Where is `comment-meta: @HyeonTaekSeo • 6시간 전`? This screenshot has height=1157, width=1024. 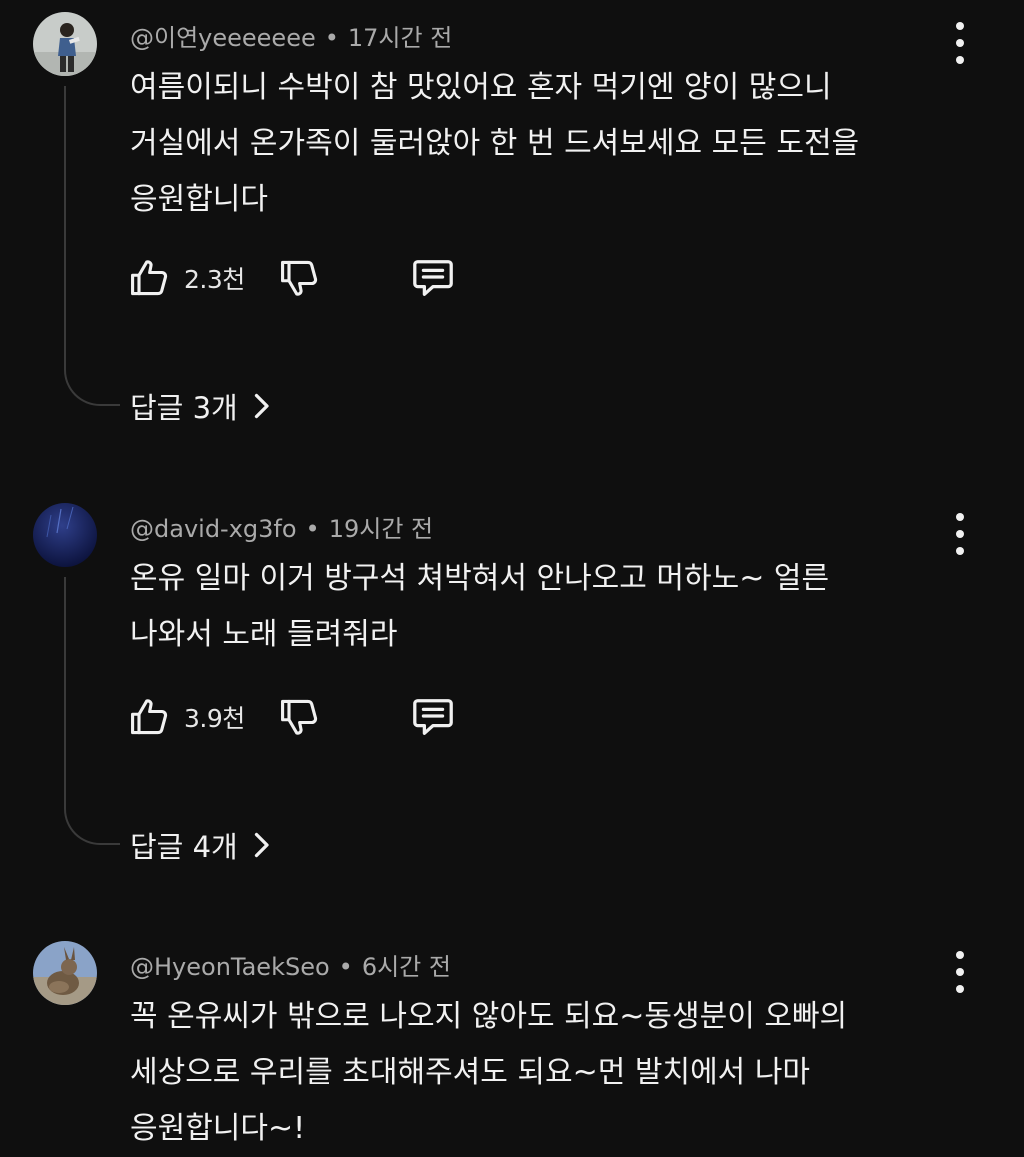
comment-meta: @HyeonTaekSeo • 6시간 전 is located at coordinates (290, 964).